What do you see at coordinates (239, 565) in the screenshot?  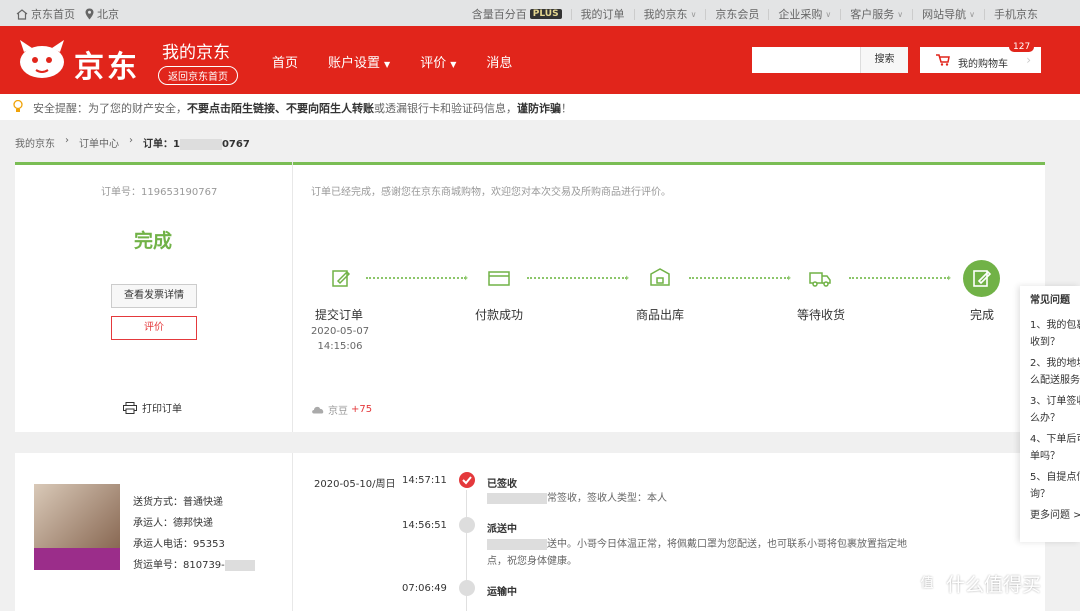 I see `redacted-blur` at bounding box center [239, 565].